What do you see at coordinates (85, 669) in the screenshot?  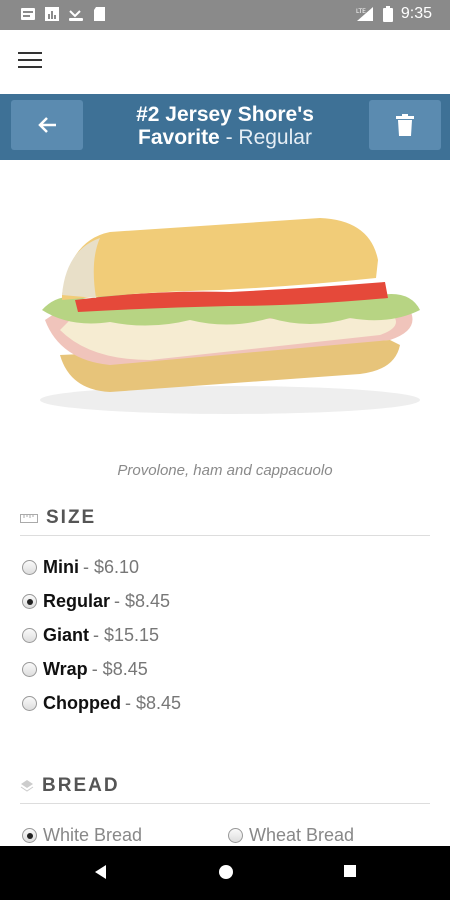 I see `size-option-wrap: Wrap - $8.45` at bounding box center [85, 669].